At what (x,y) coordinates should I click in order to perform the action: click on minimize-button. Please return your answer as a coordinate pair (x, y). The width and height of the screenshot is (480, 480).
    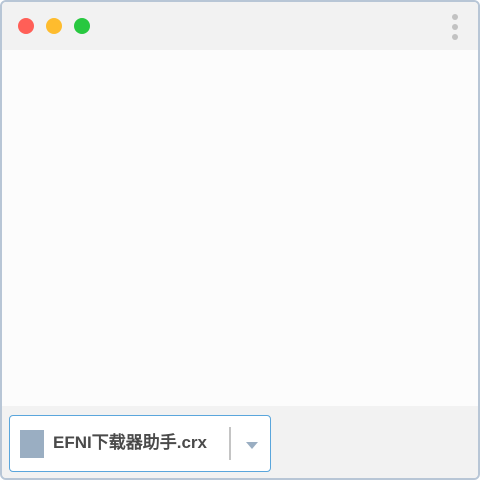
    Looking at the image, I should click on (54, 26).